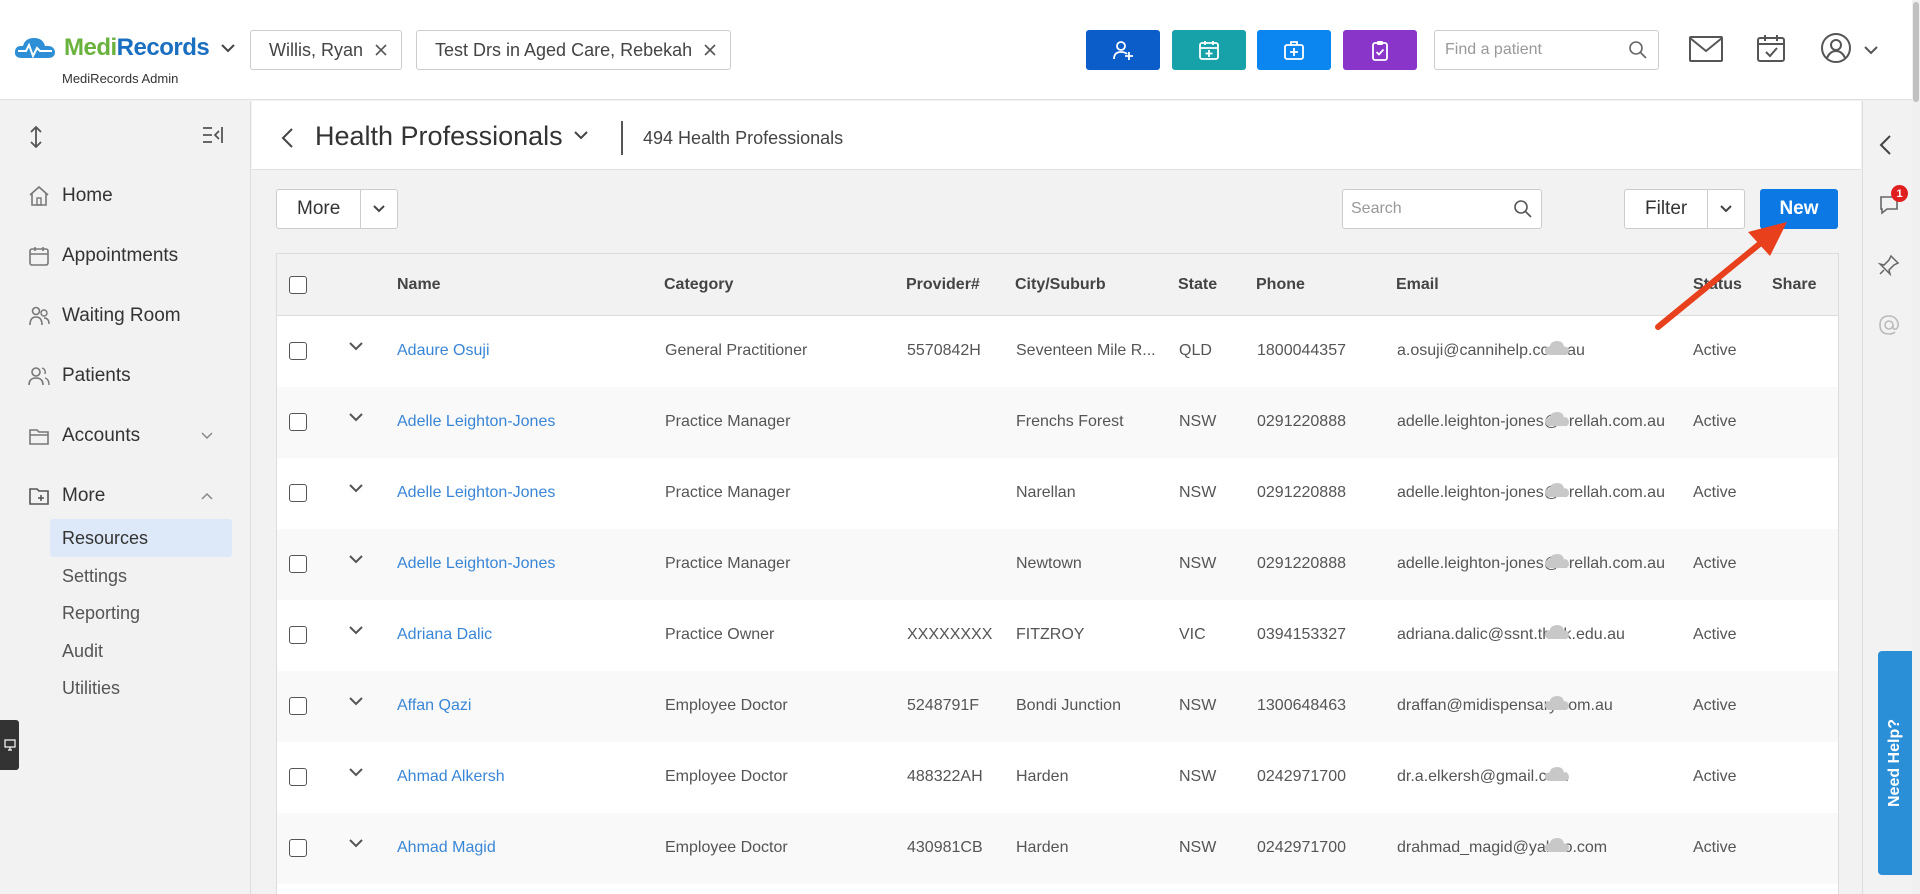 This screenshot has height=894, width=1920. I want to click on column-header-provider: Provider#, so click(943, 285).